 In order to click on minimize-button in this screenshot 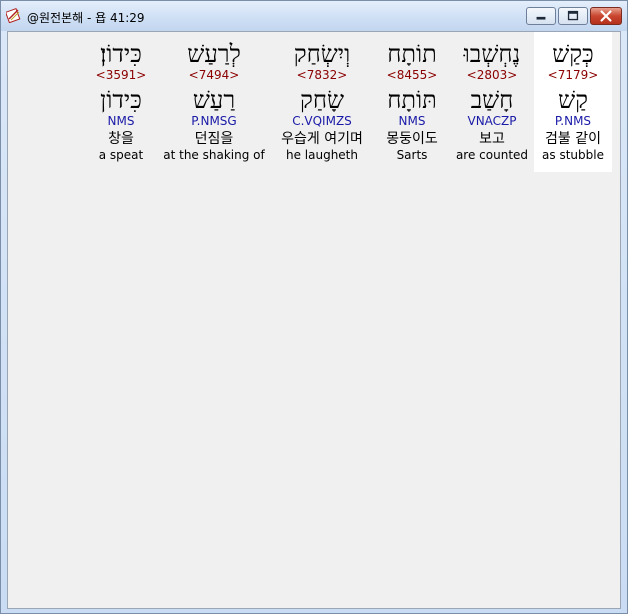, I will do `click(541, 16)`.